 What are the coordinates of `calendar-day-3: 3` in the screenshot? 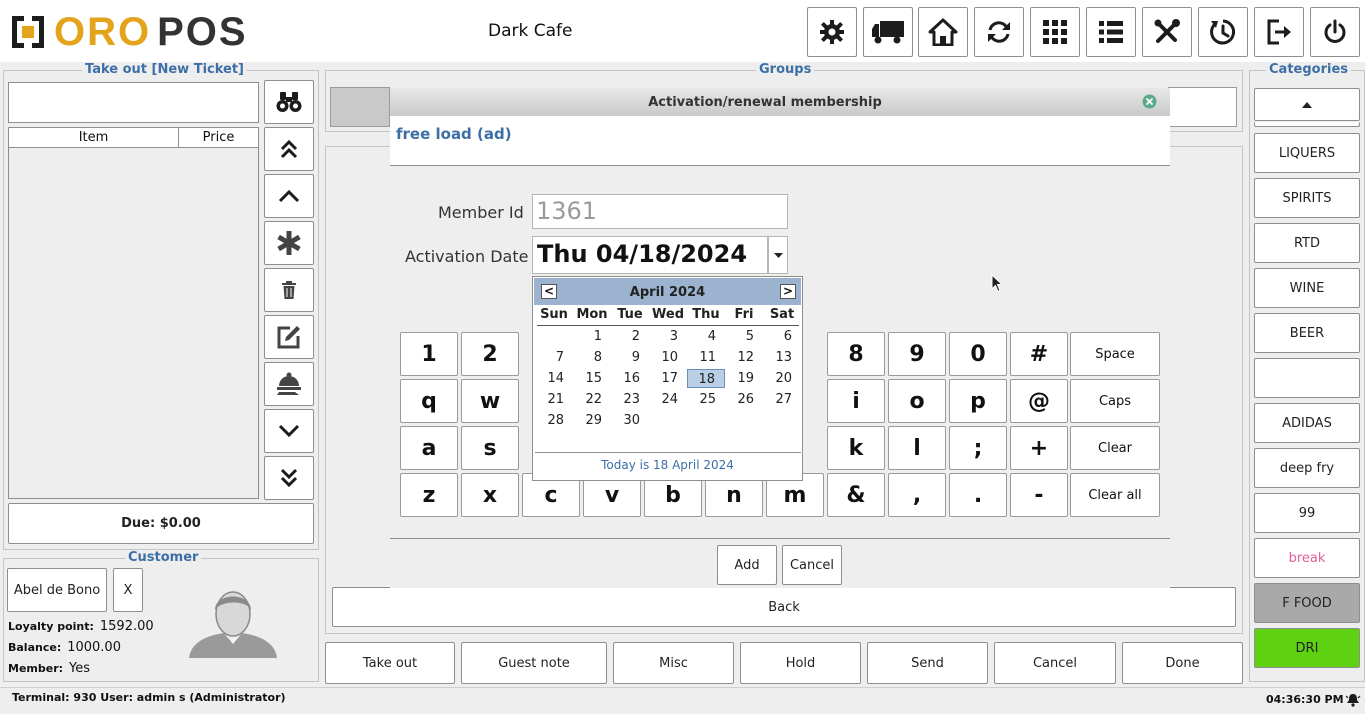 It's located at (668, 336).